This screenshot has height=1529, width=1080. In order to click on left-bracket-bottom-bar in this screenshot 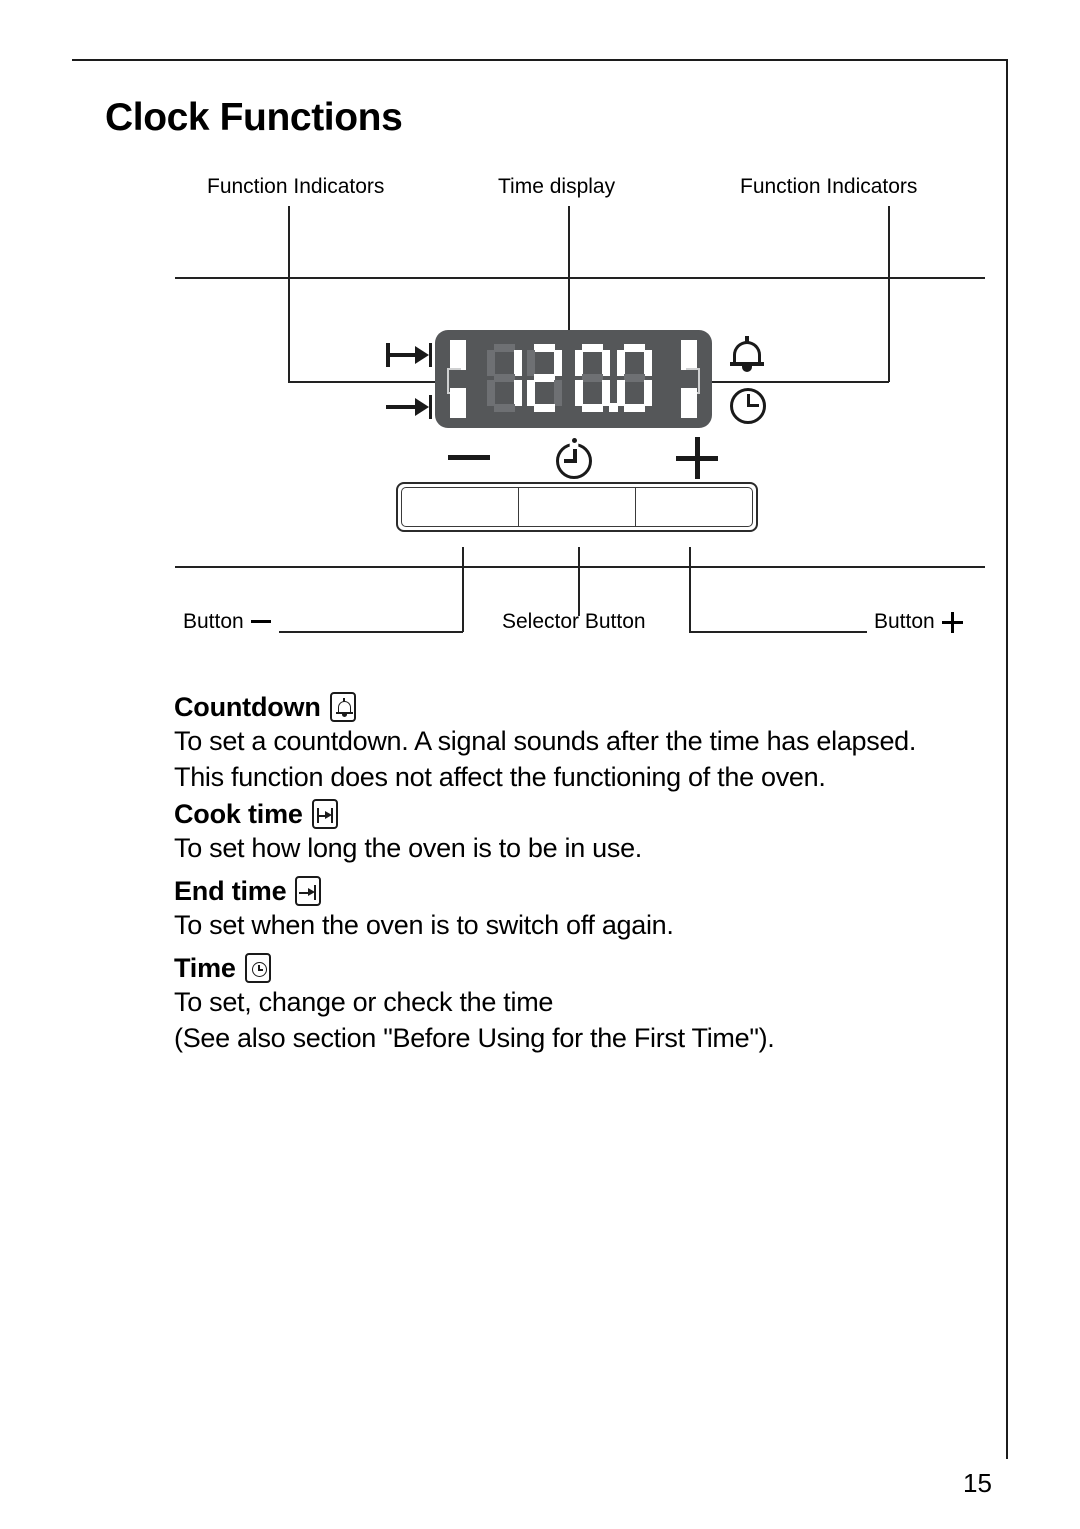, I will do `click(458, 403)`.